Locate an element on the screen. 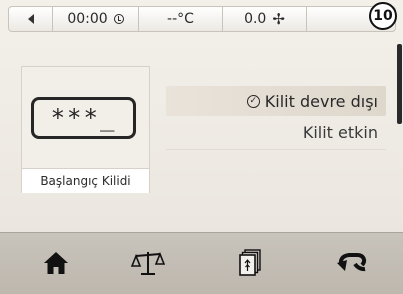  timer-value: 00:00 is located at coordinates (87, 19).